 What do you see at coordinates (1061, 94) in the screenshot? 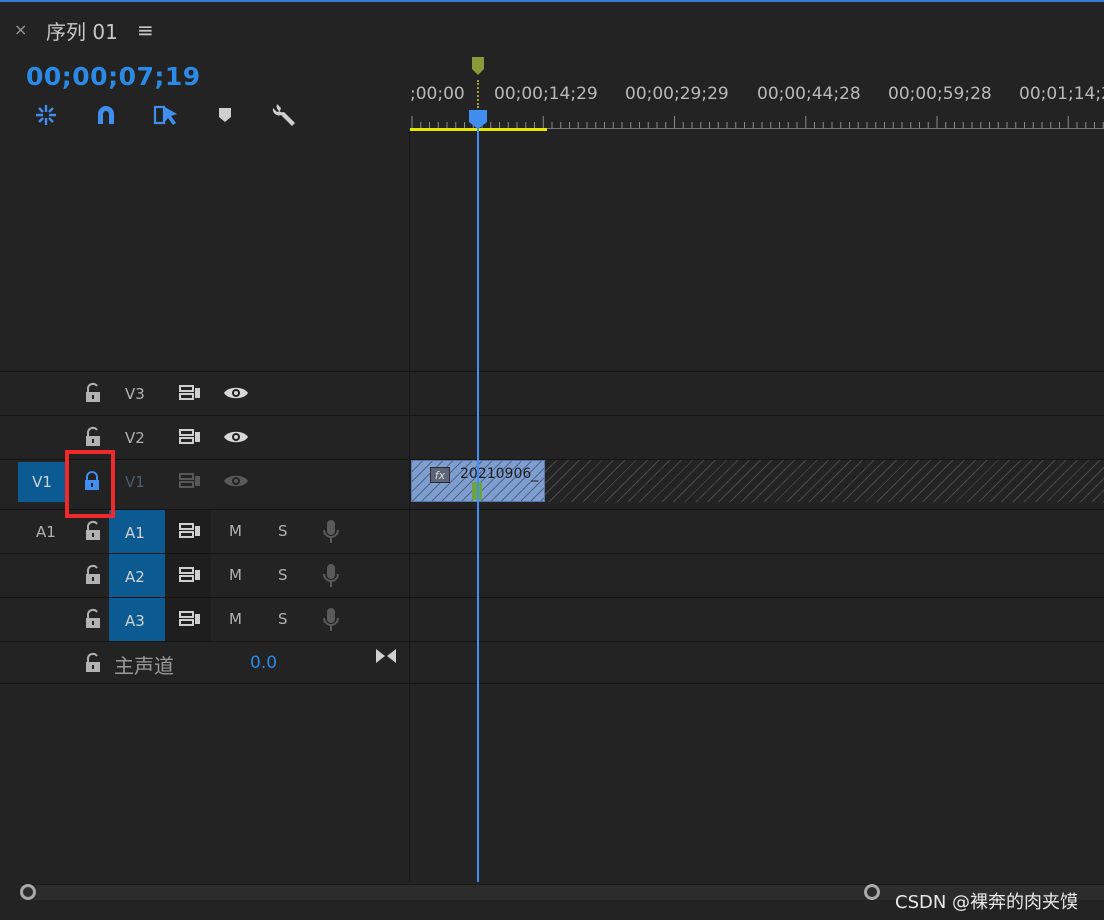
I see `ruler-label: 00;01;14;2` at bounding box center [1061, 94].